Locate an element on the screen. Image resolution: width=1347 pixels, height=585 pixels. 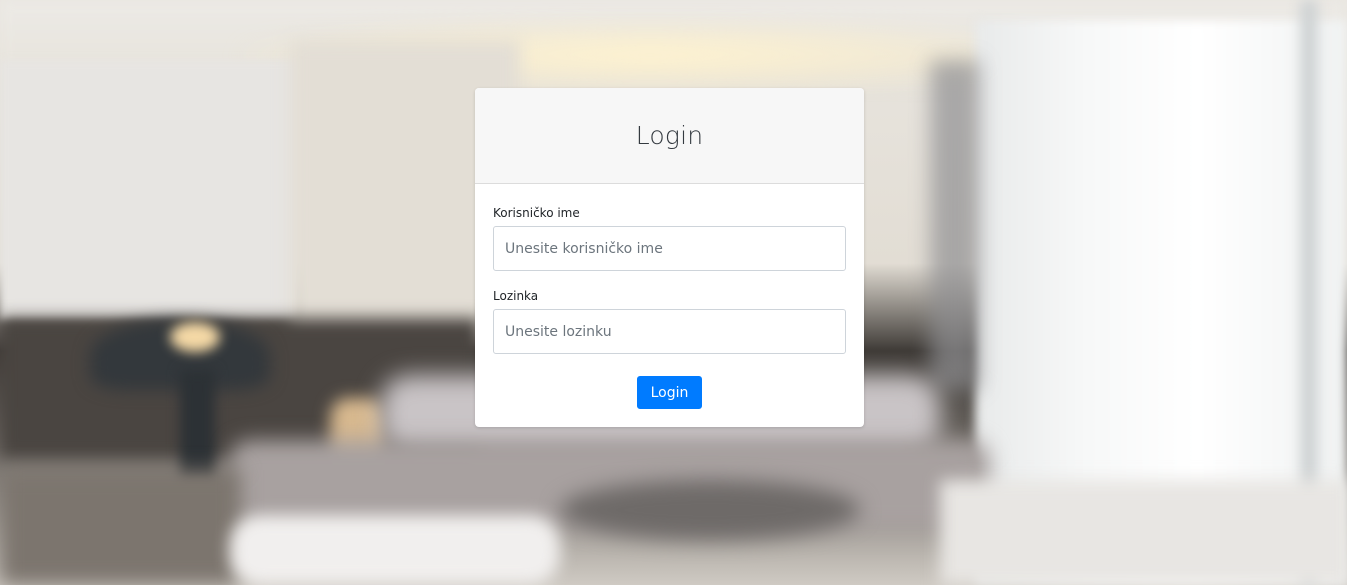
password-label: Lozinka is located at coordinates (516, 296).